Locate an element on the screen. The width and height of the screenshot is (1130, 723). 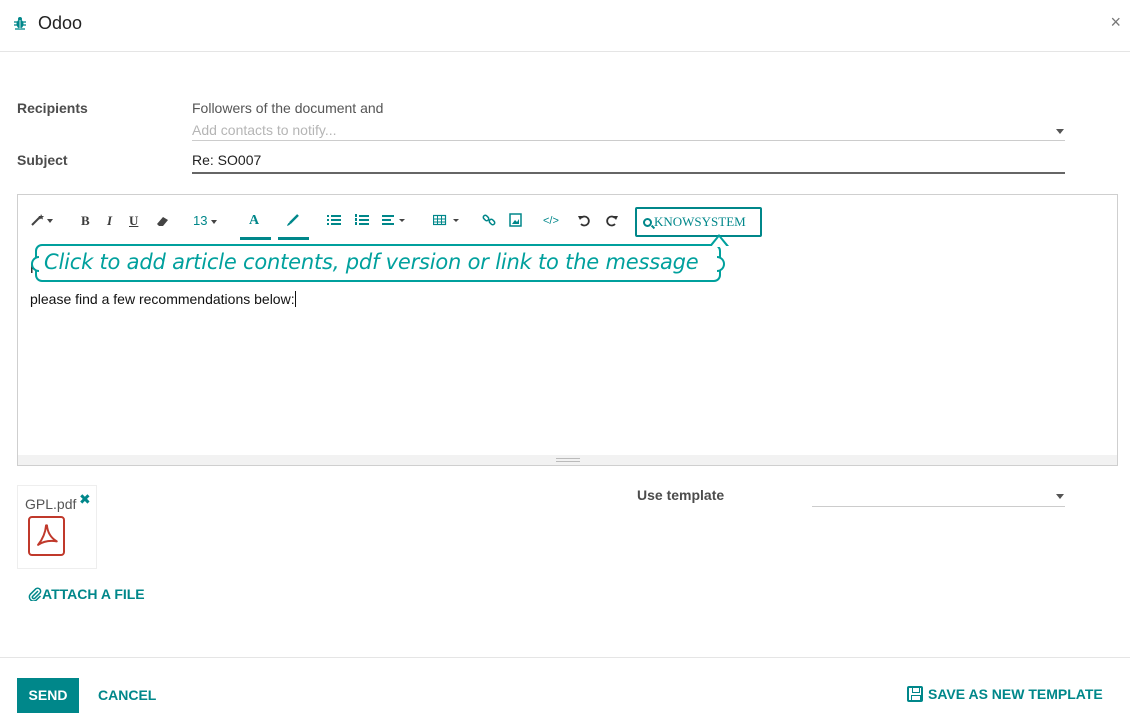
use-template-label: Use template is located at coordinates (681, 495).